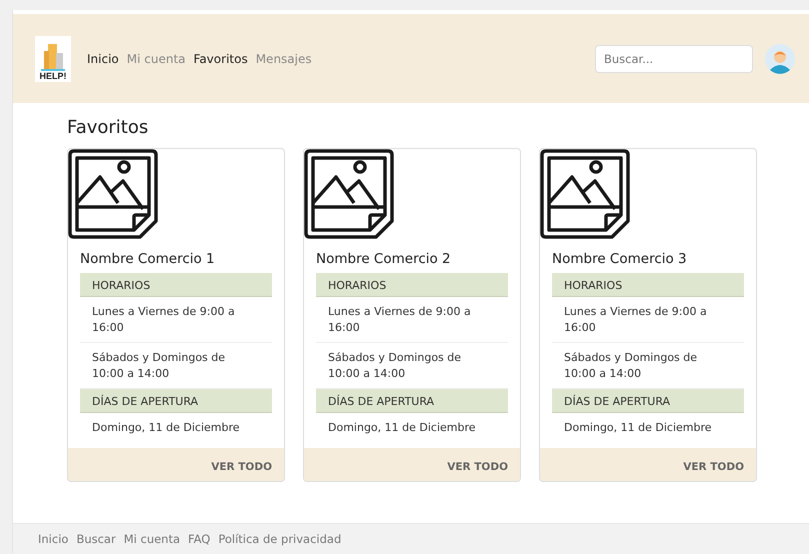  Describe the element at coordinates (53, 59) in the screenshot. I see `logo: HELP!` at that location.